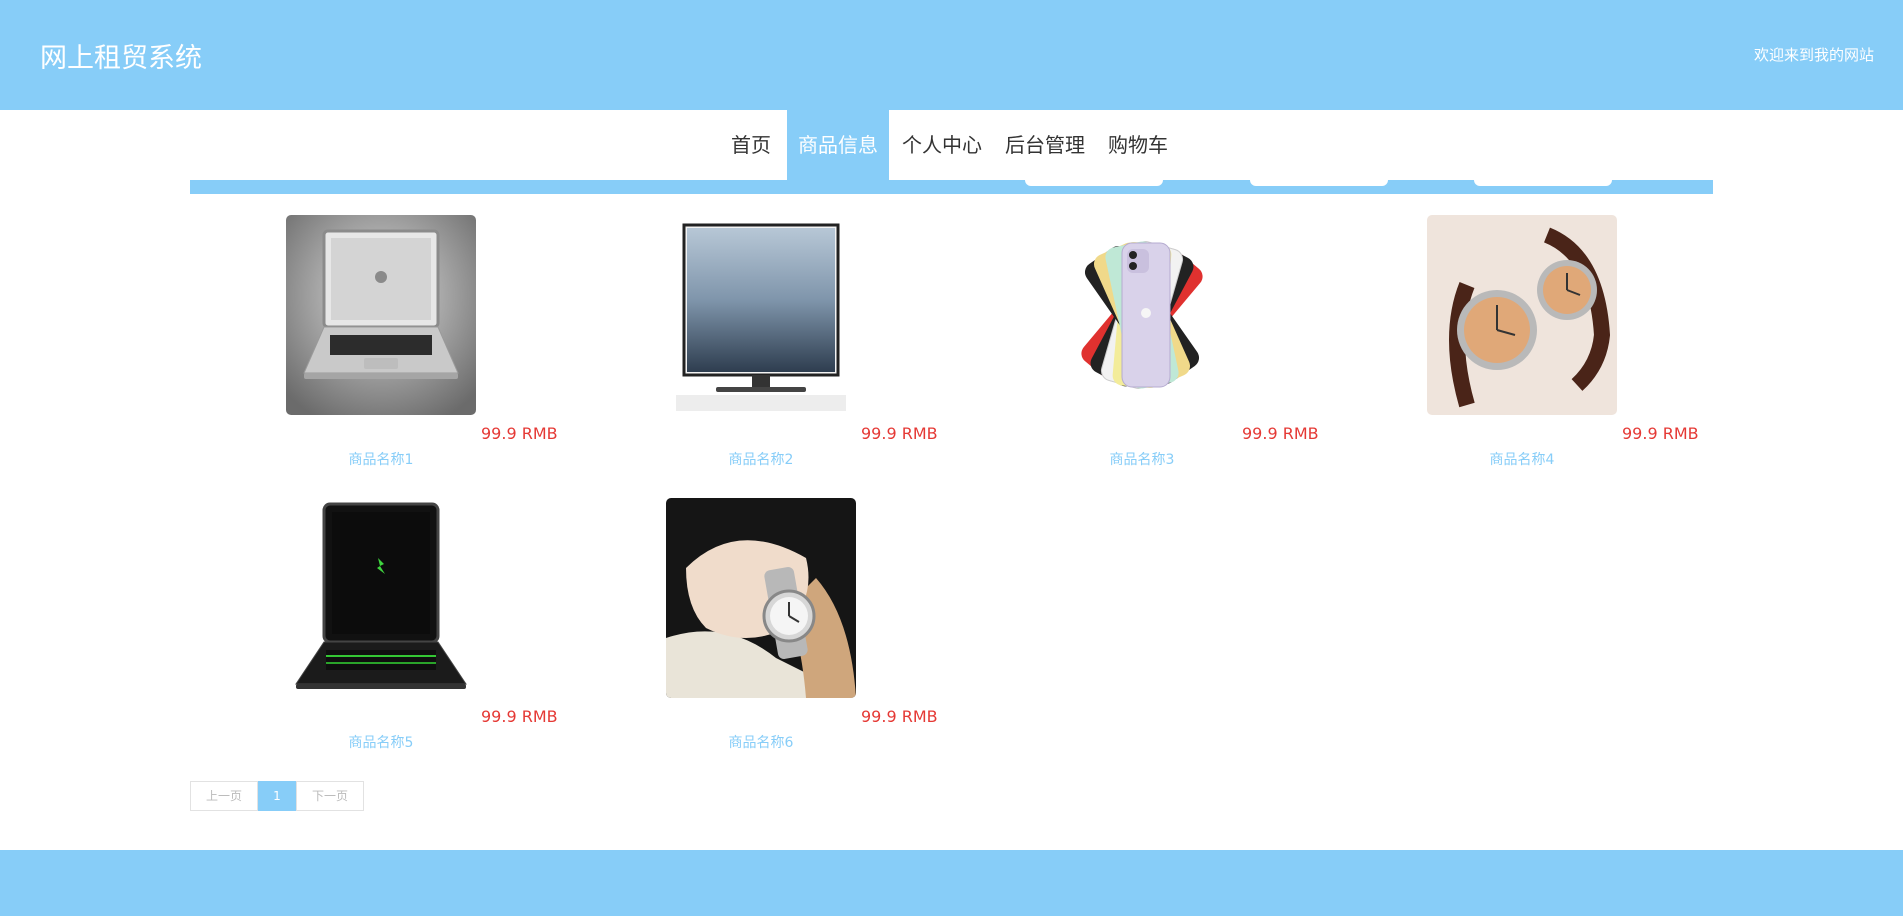 The width and height of the screenshot is (1903, 916). I want to click on product-name: 商品名称3, so click(1142, 459).